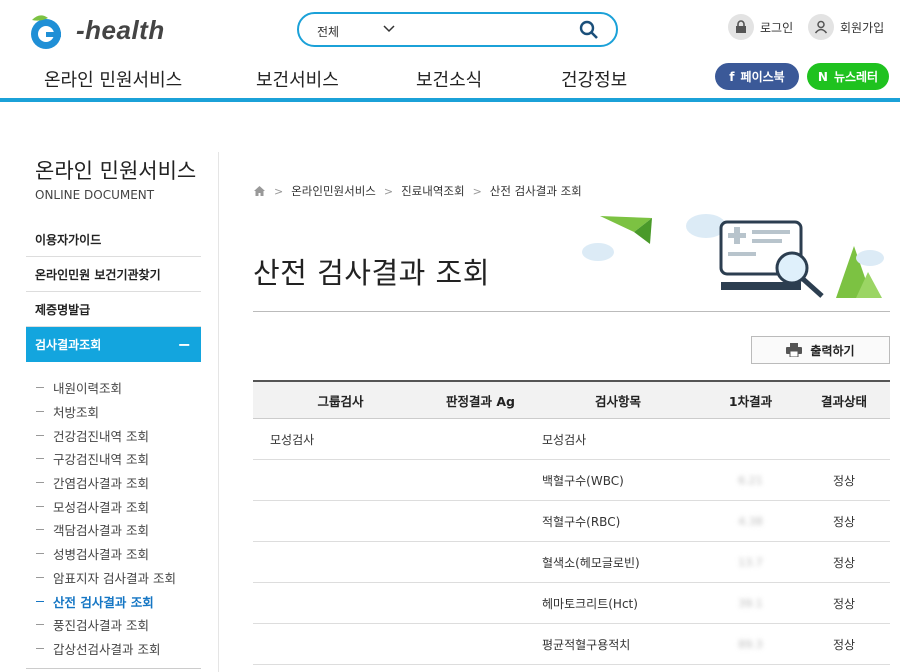 The height and width of the screenshot is (672, 900). I want to click on facebook-button: f 페이스북, so click(757, 76).